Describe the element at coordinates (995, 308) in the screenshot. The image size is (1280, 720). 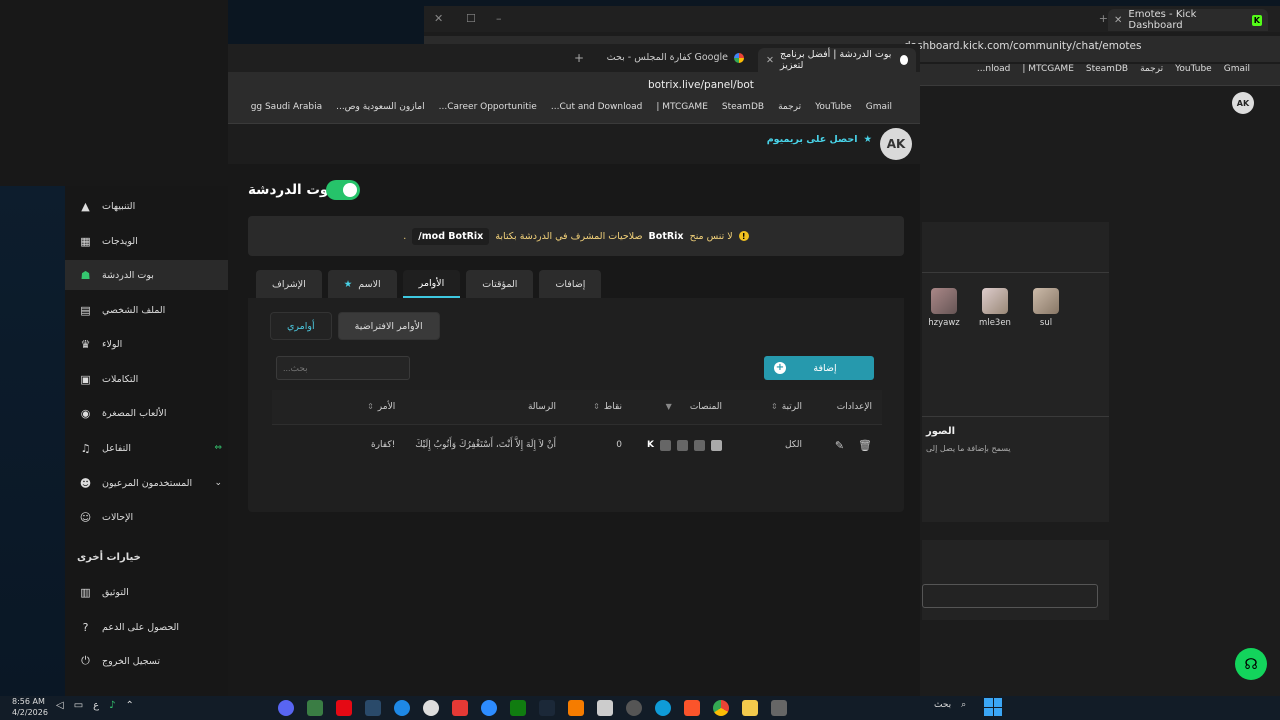
I see `kick-user: mle3en` at that location.